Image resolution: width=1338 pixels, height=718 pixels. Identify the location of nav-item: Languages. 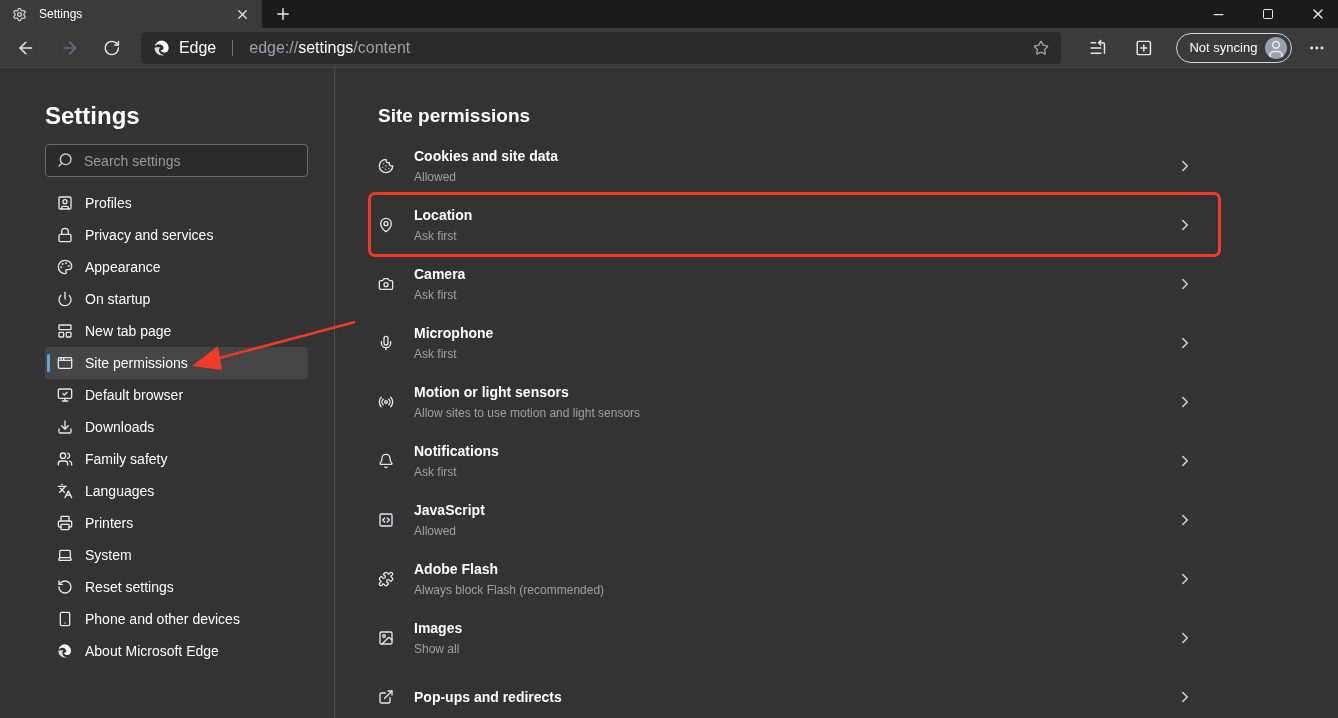
(176, 491).